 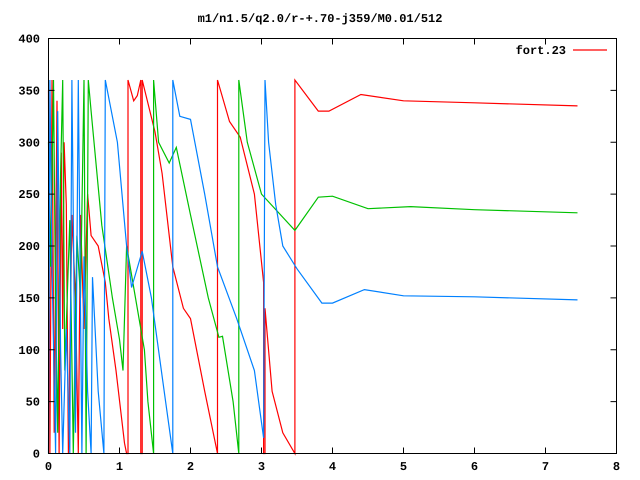 What do you see at coordinates (29, 143) in the screenshot?
I see `y-tick-label: 300` at bounding box center [29, 143].